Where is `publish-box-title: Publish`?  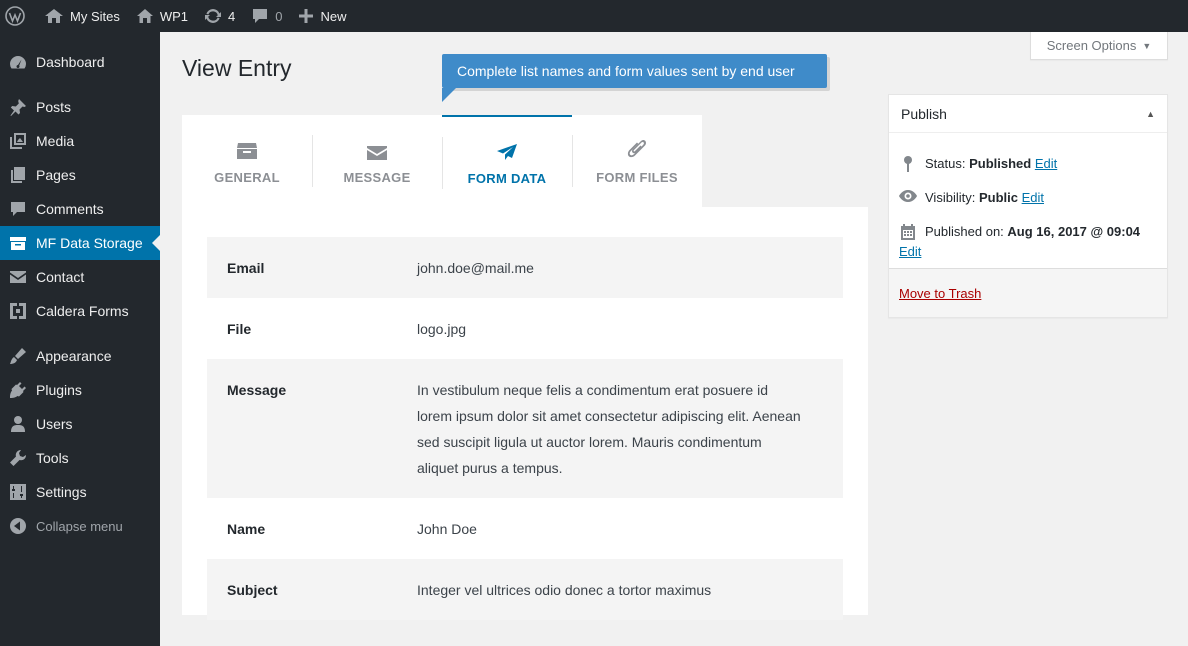
publish-box-title: Publish is located at coordinates (924, 113).